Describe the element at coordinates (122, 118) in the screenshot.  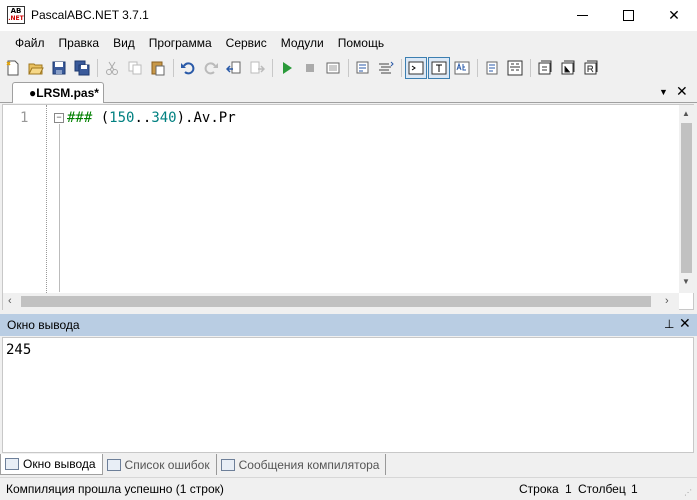
I see `code-number-start: 150` at that location.